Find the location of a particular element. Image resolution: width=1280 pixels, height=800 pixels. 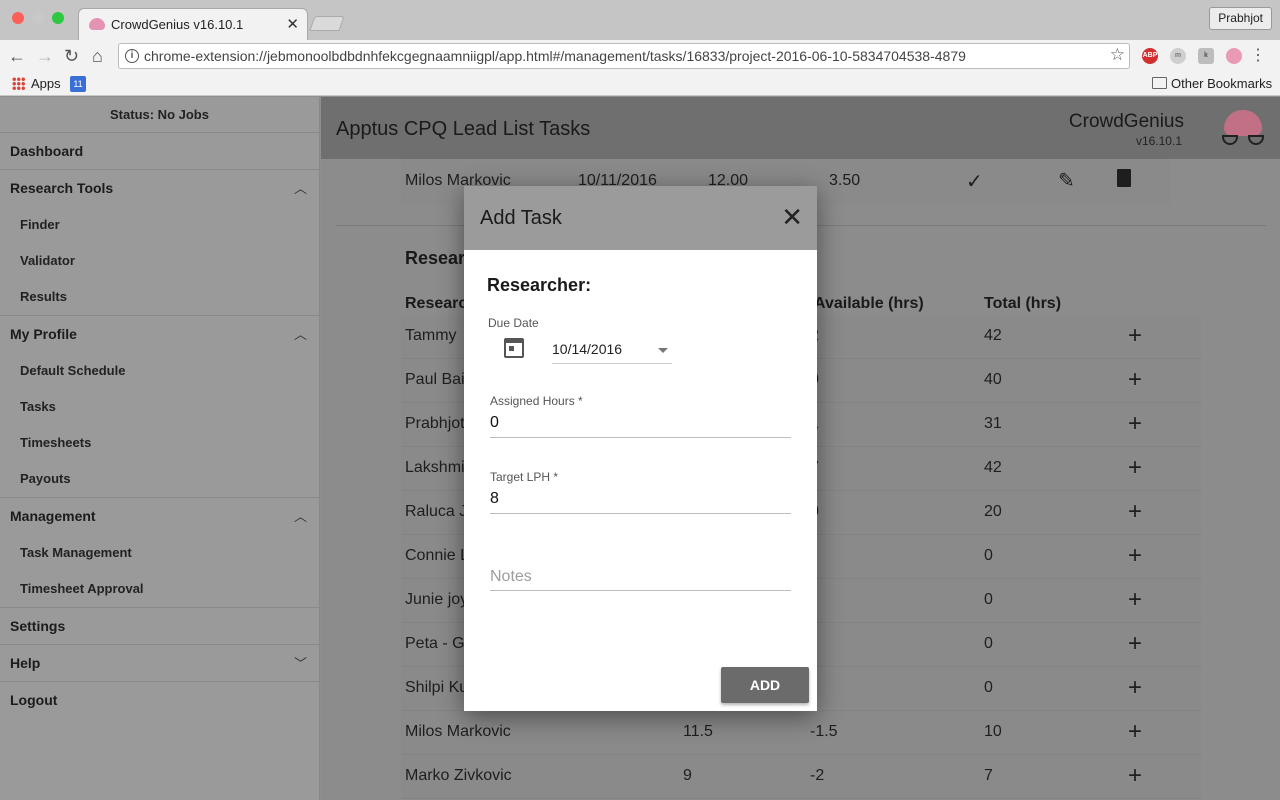

assigned-hours-input is located at coordinates (640, 423).